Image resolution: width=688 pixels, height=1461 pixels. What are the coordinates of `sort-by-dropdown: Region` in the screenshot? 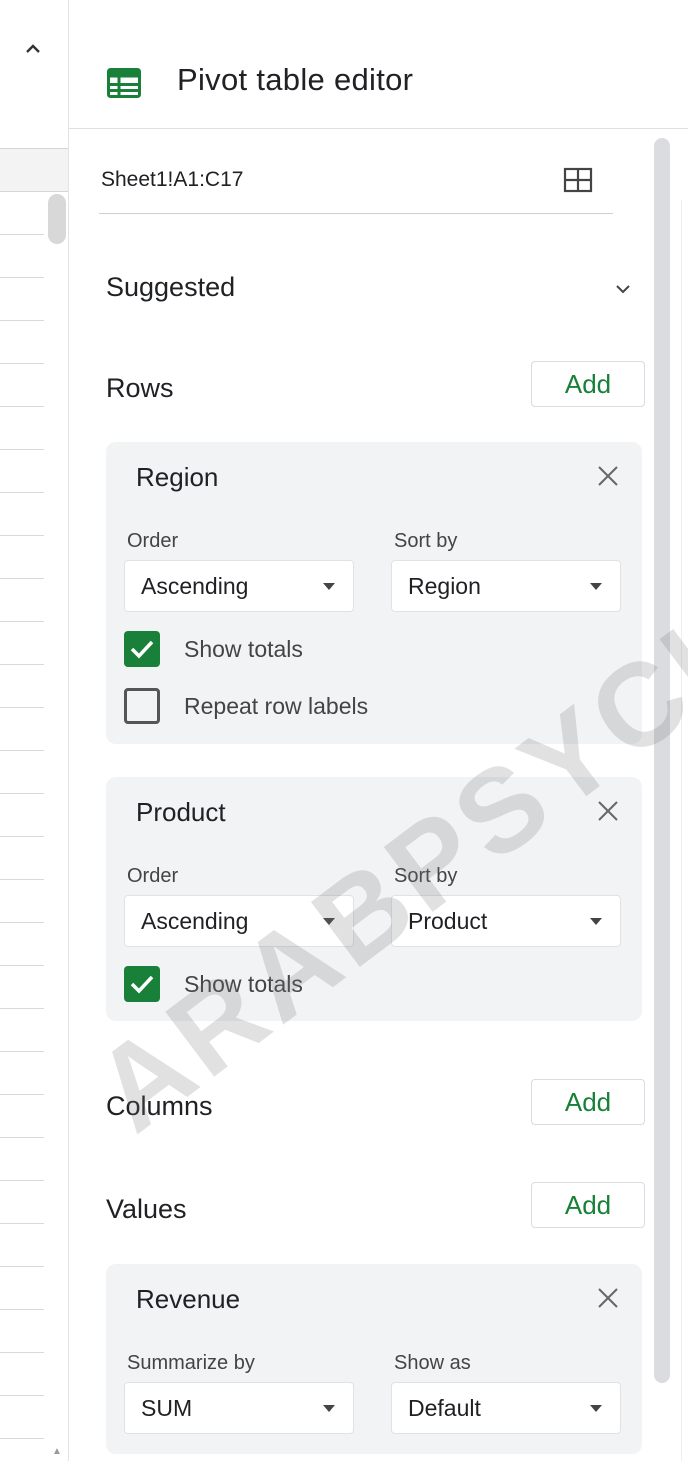 It's located at (506, 586).